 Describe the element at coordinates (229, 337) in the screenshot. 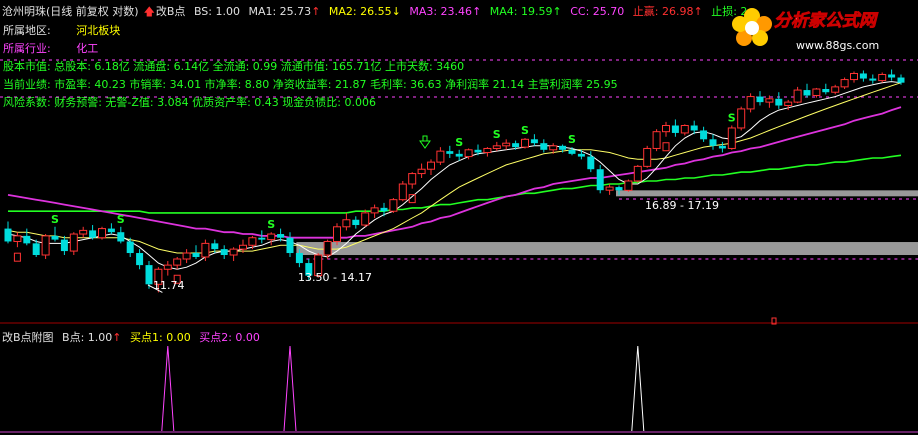

I see `buy-point-2-value: 买点2: 0.00` at that location.